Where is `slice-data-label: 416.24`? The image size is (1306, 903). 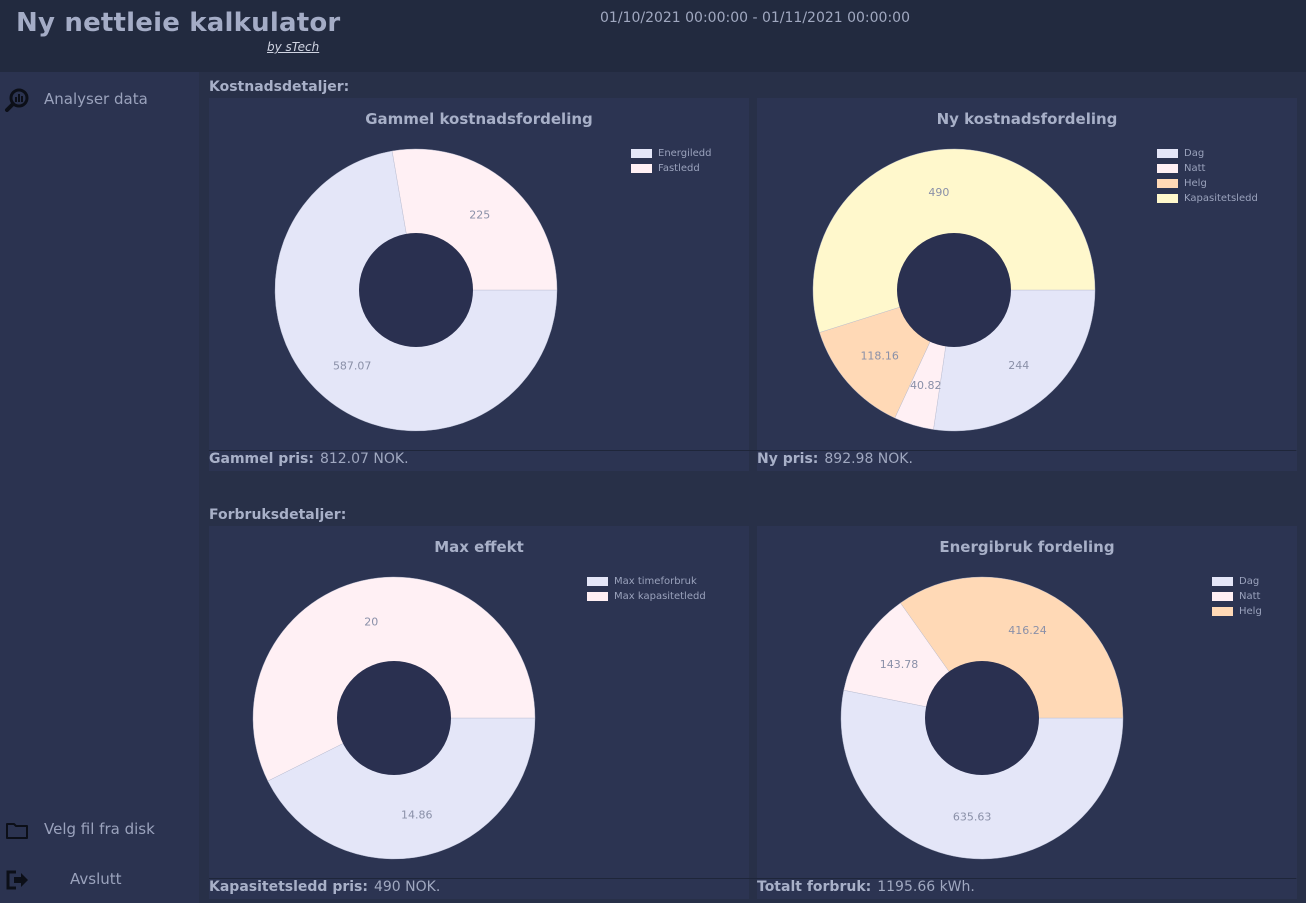 slice-data-label: 416.24 is located at coordinates (1027, 630).